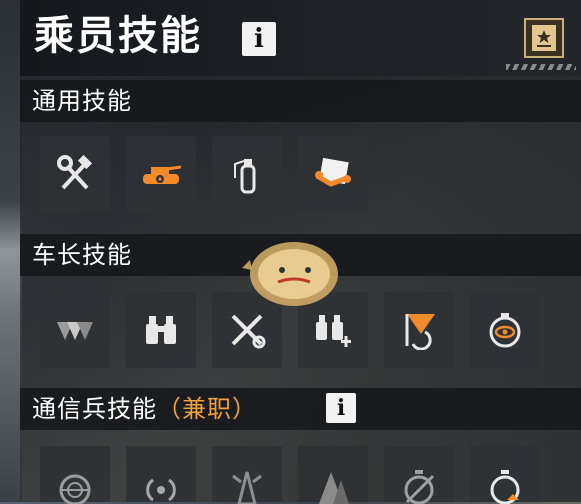 This screenshot has width=581, height=504. I want to click on skill-tile-hammer-wrench, so click(75, 174).